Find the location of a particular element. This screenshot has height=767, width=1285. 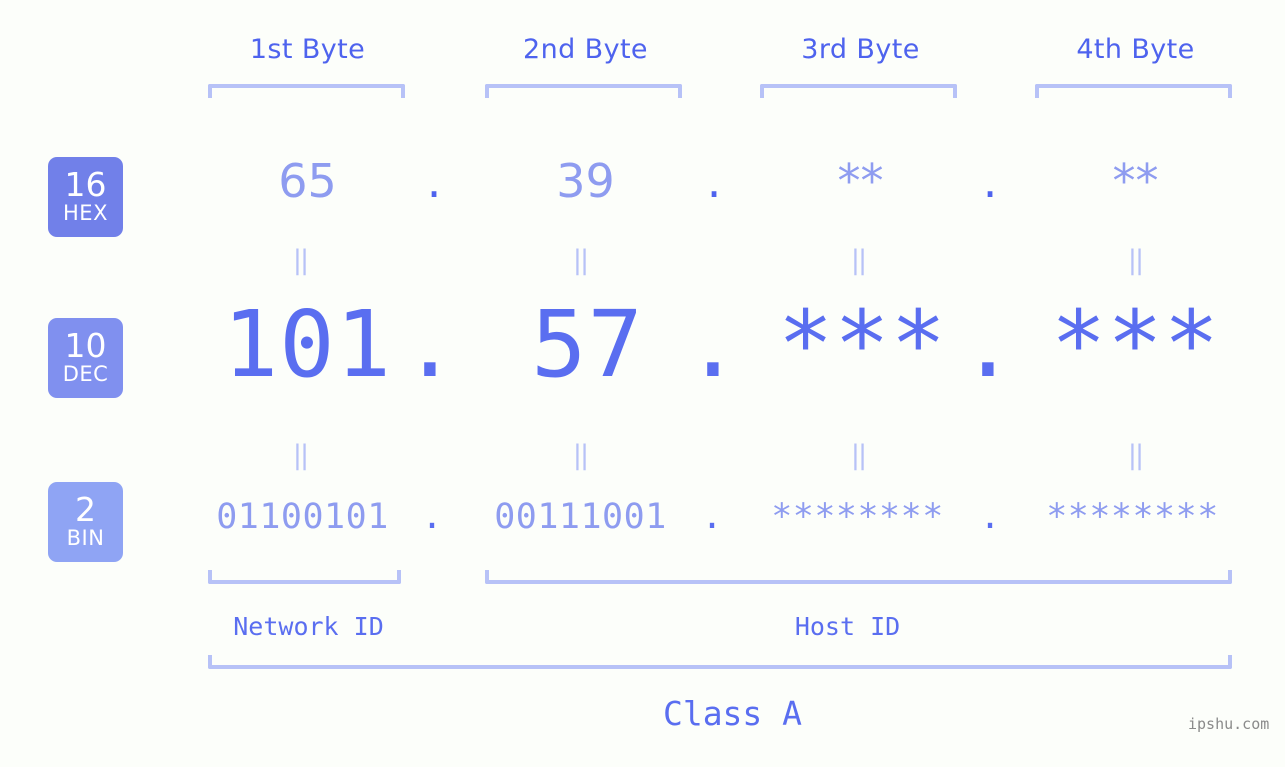

base-badge-hex: 16 HEX is located at coordinates (85, 197).